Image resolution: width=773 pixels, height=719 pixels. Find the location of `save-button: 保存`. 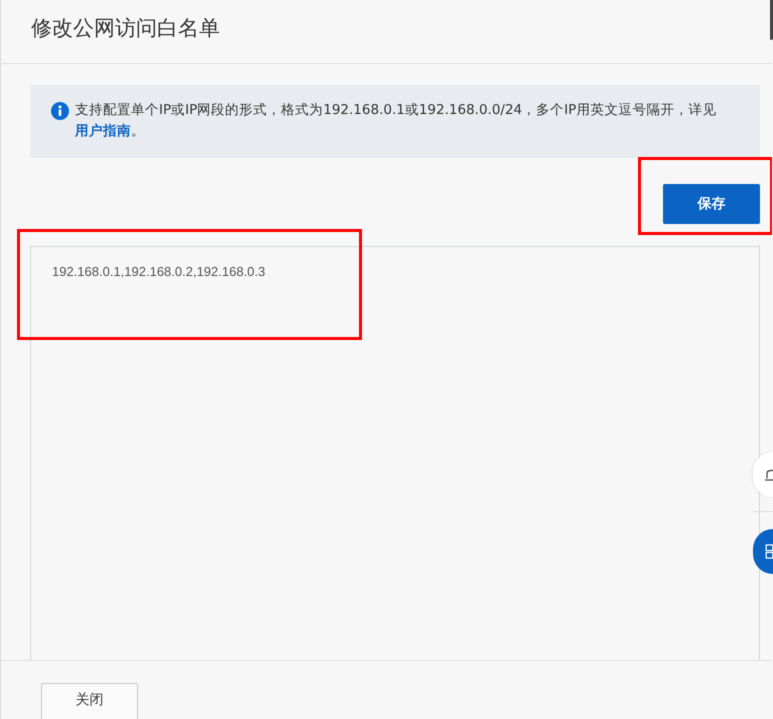

save-button: 保存 is located at coordinates (711, 204).